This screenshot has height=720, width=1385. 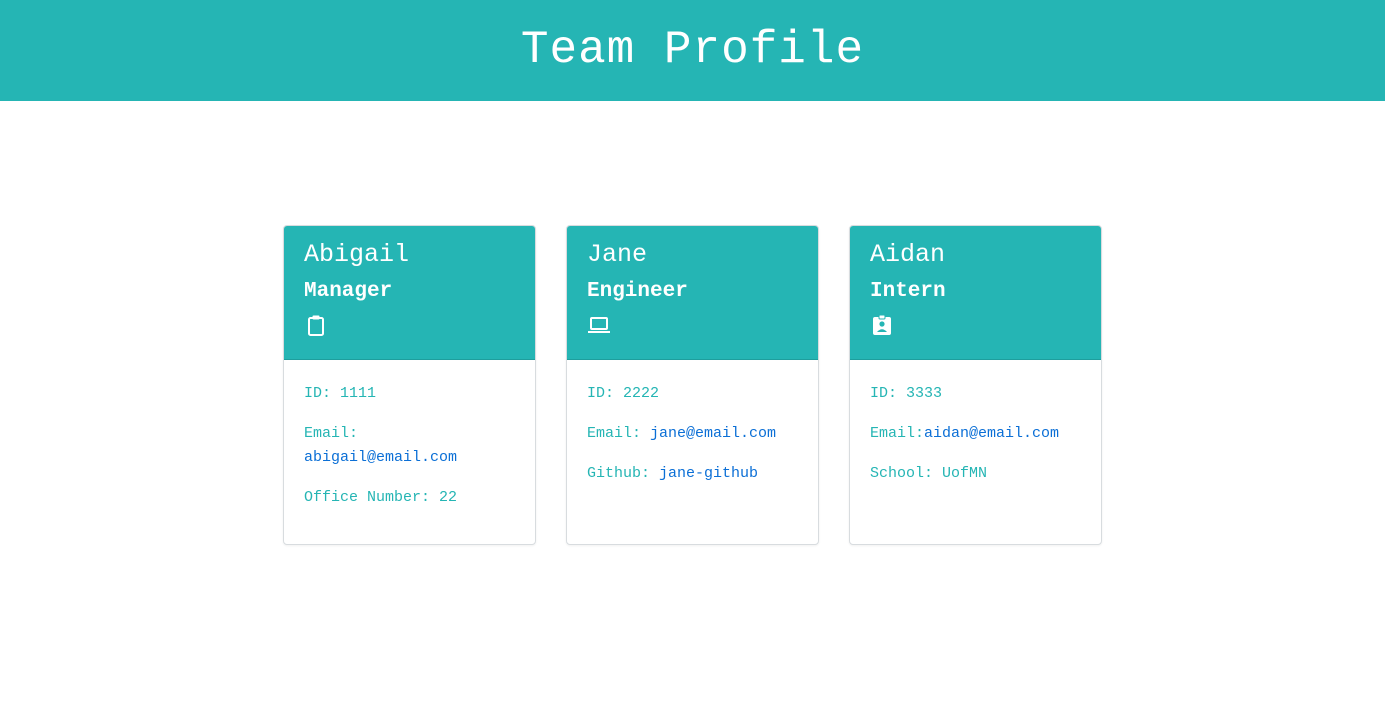 What do you see at coordinates (908, 291) in the screenshot?
I see `employee-role: Intern` at bounding box center [908, 291].